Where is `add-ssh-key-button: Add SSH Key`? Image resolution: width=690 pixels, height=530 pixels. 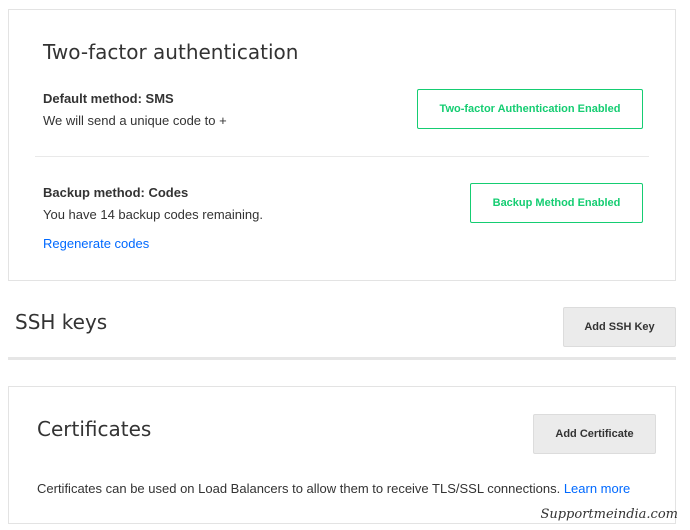 add-ssh-key-button: Add SSH Key is located at coordinates (619, 327).